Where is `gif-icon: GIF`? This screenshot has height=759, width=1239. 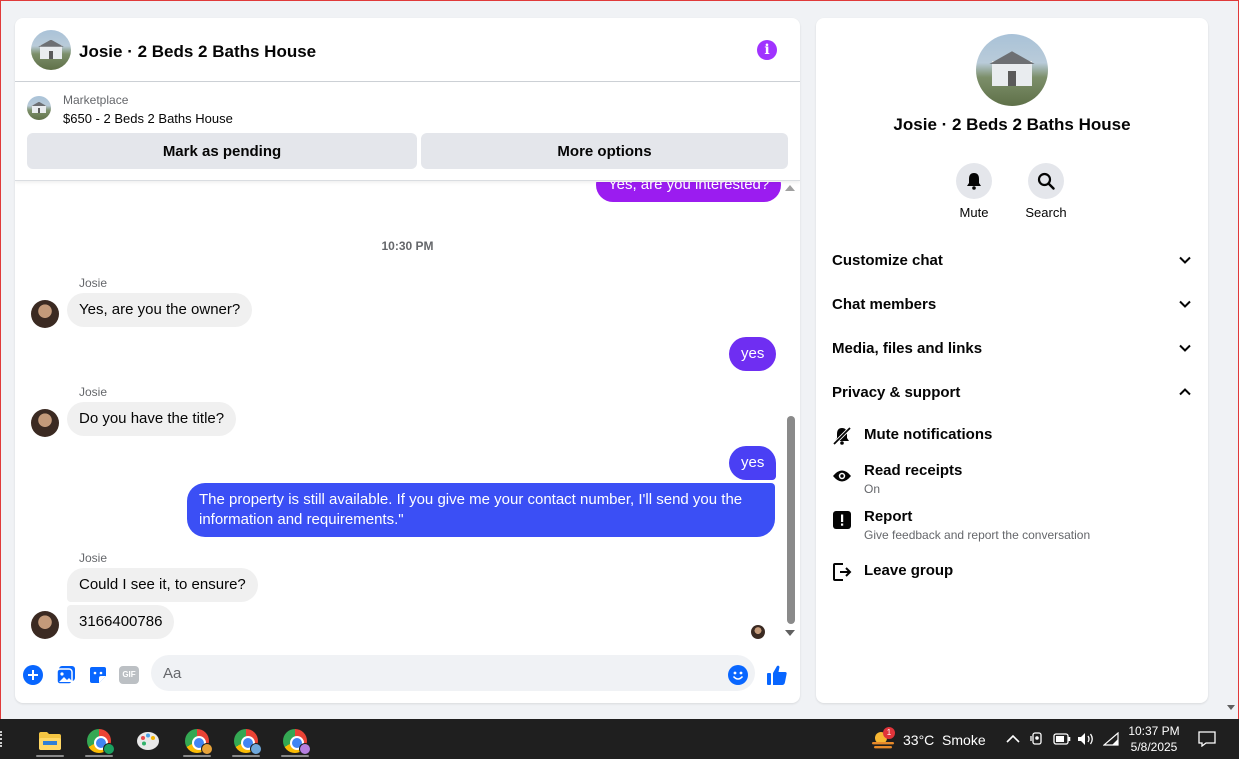
gif-icon: GIF is located at coordinates (129, 675).